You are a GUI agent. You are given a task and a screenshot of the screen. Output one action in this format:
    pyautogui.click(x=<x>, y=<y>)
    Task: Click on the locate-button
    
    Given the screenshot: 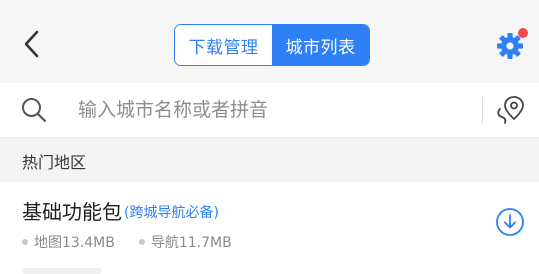 What is the action you would take?
    pyautogui.click(x=511, y=110)
    